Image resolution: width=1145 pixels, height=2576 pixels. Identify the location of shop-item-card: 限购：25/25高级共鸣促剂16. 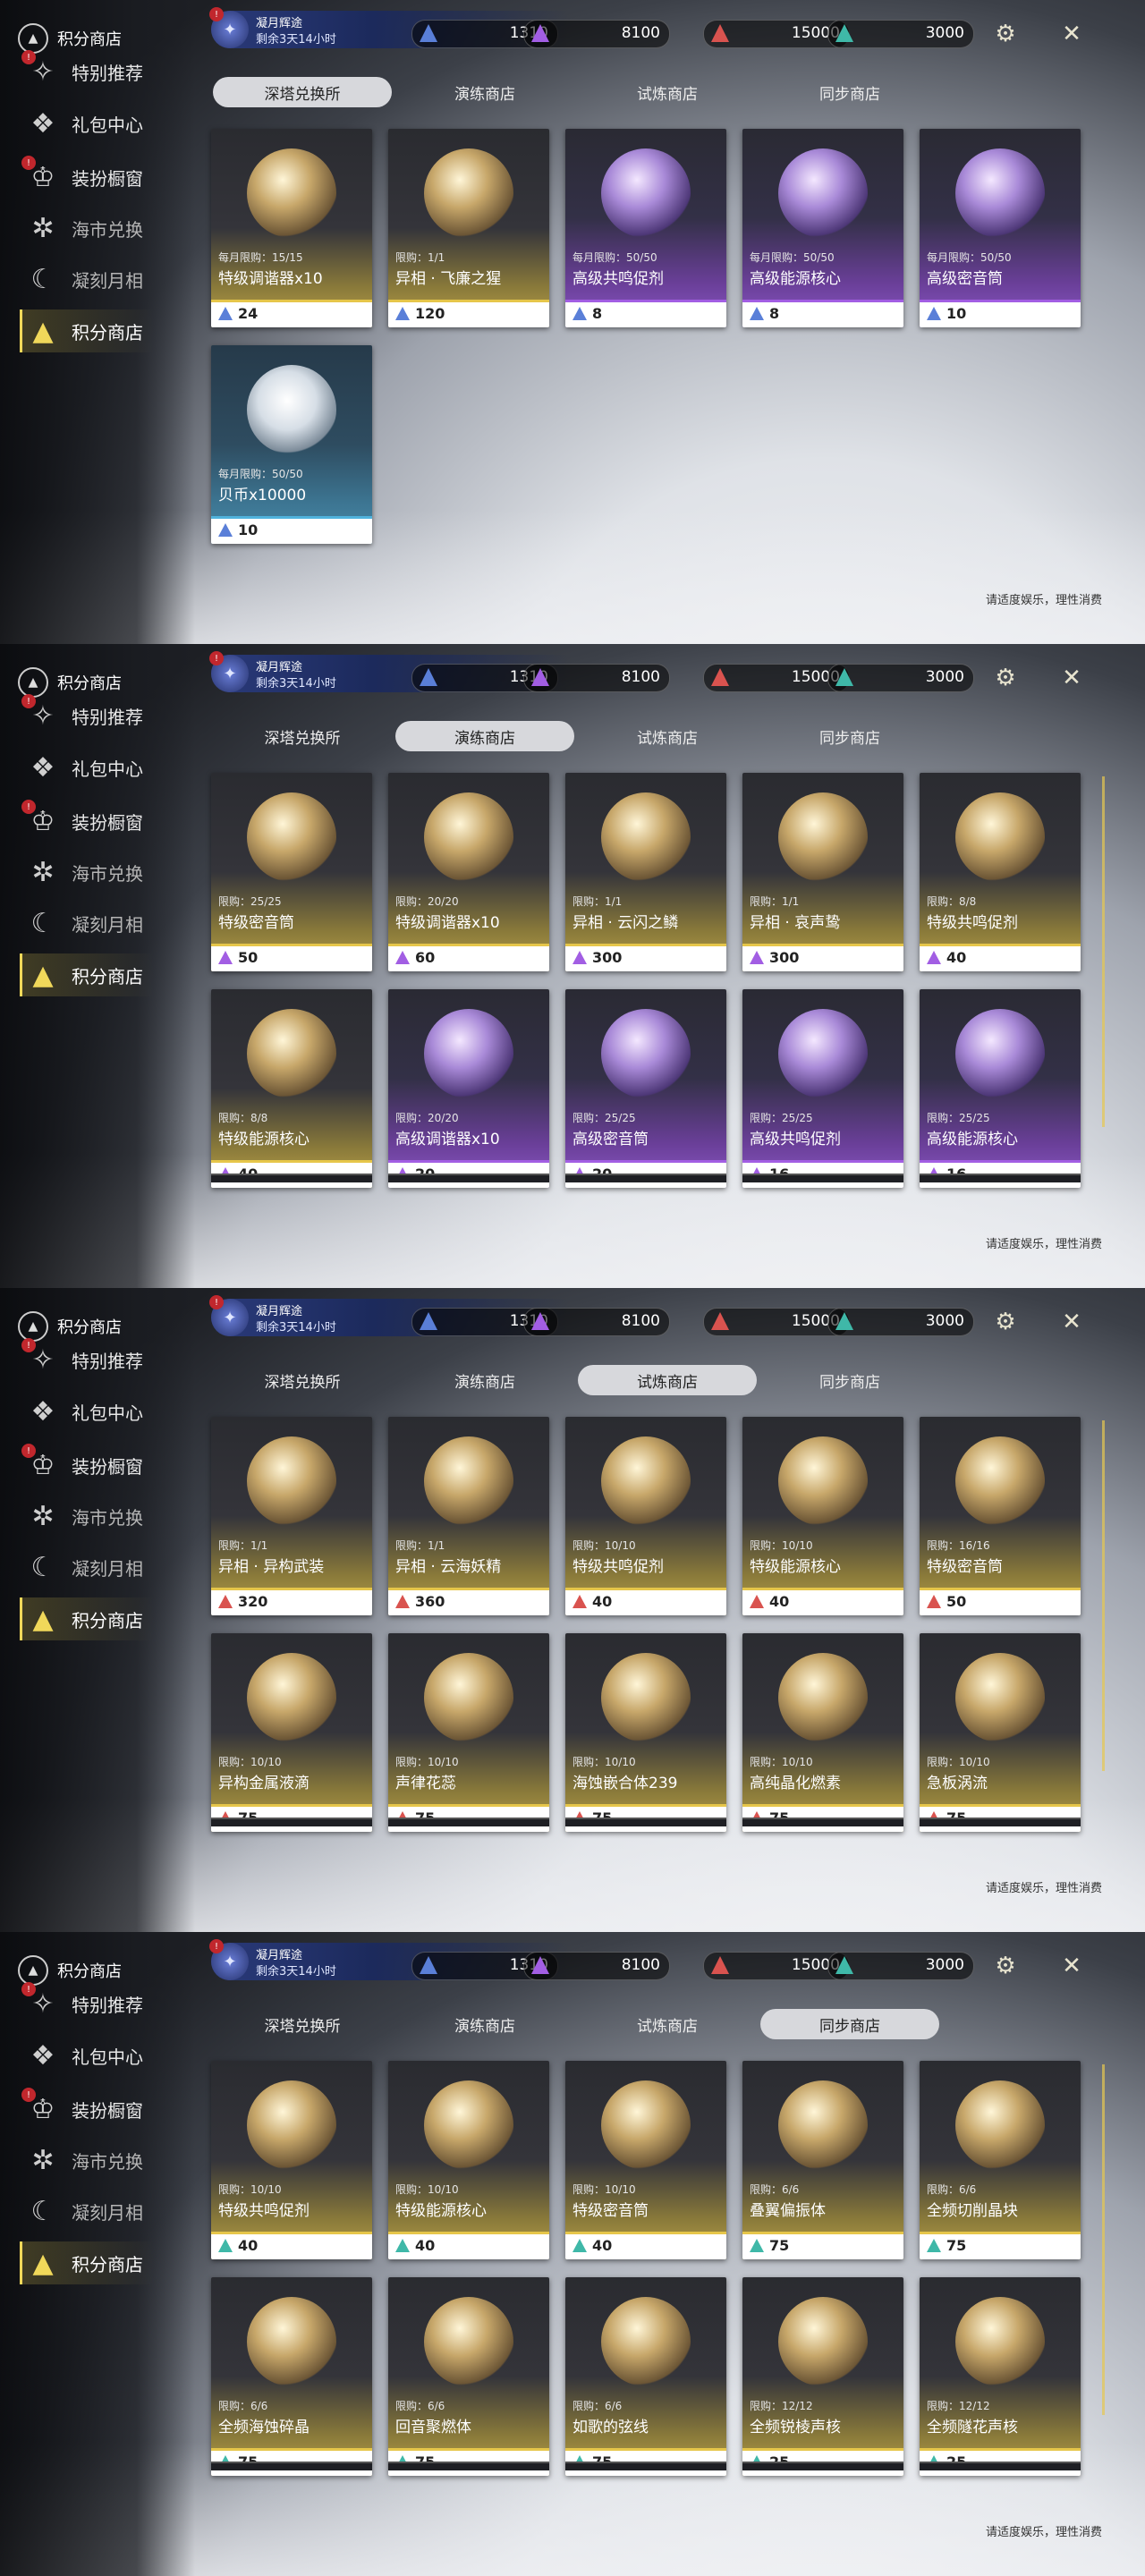
(822, 1088).